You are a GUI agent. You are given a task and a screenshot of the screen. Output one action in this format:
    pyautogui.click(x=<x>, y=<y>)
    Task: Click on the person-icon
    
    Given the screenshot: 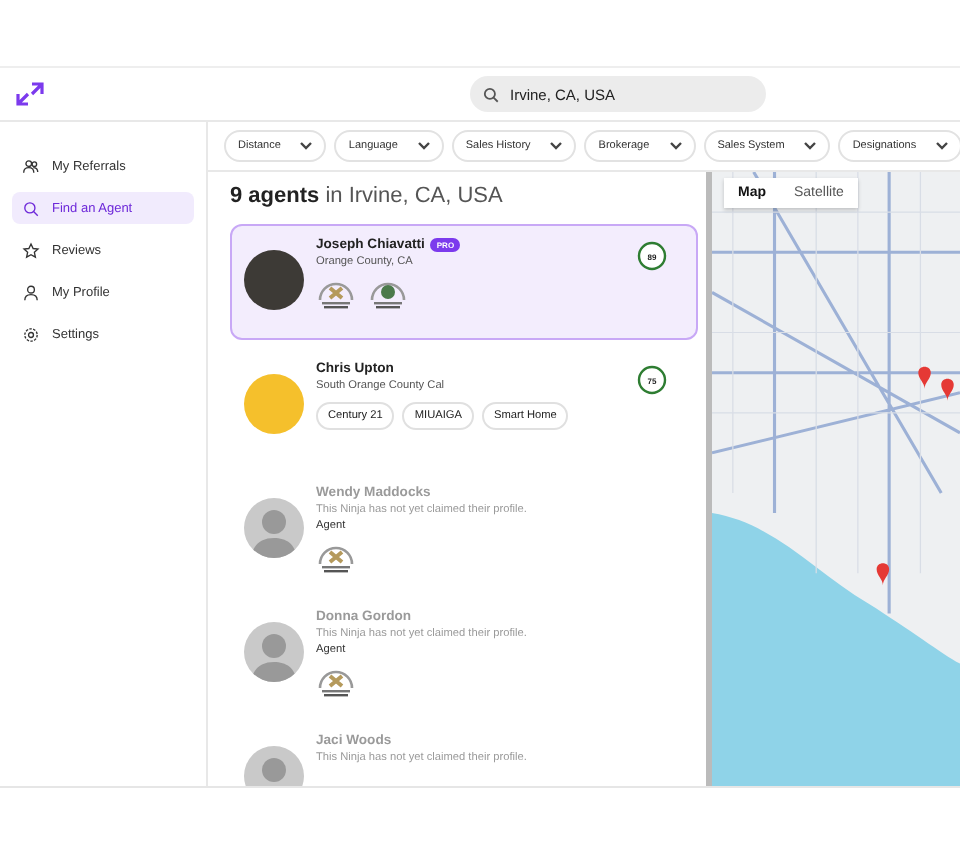 What is the action you would take?
    pyautogui.click(x=31, y=292)
    